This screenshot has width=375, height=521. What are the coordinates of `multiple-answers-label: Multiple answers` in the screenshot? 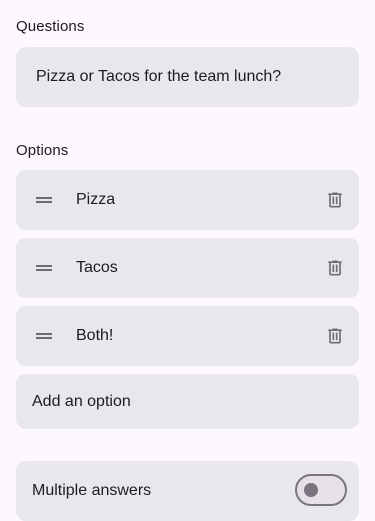 It's located at (92, 490).